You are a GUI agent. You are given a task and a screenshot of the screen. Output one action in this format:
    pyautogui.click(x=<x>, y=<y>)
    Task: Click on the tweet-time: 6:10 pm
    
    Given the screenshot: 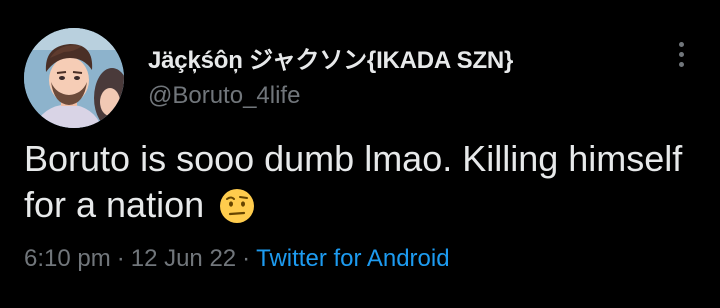 What is the action you would take?
    pyautogui.click(x=67, y=258)
    